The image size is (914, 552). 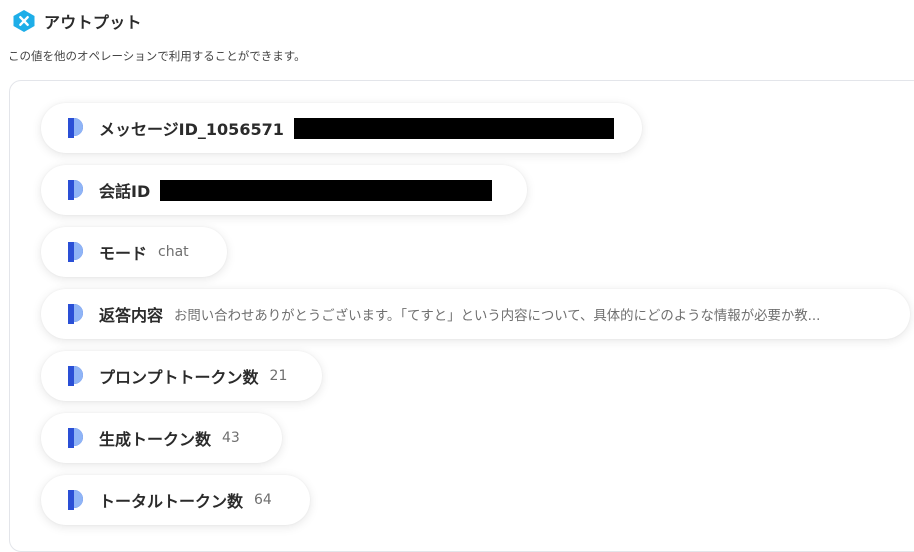 I want to click on output-item-label: 返答内容, so click(x=131, y=315).